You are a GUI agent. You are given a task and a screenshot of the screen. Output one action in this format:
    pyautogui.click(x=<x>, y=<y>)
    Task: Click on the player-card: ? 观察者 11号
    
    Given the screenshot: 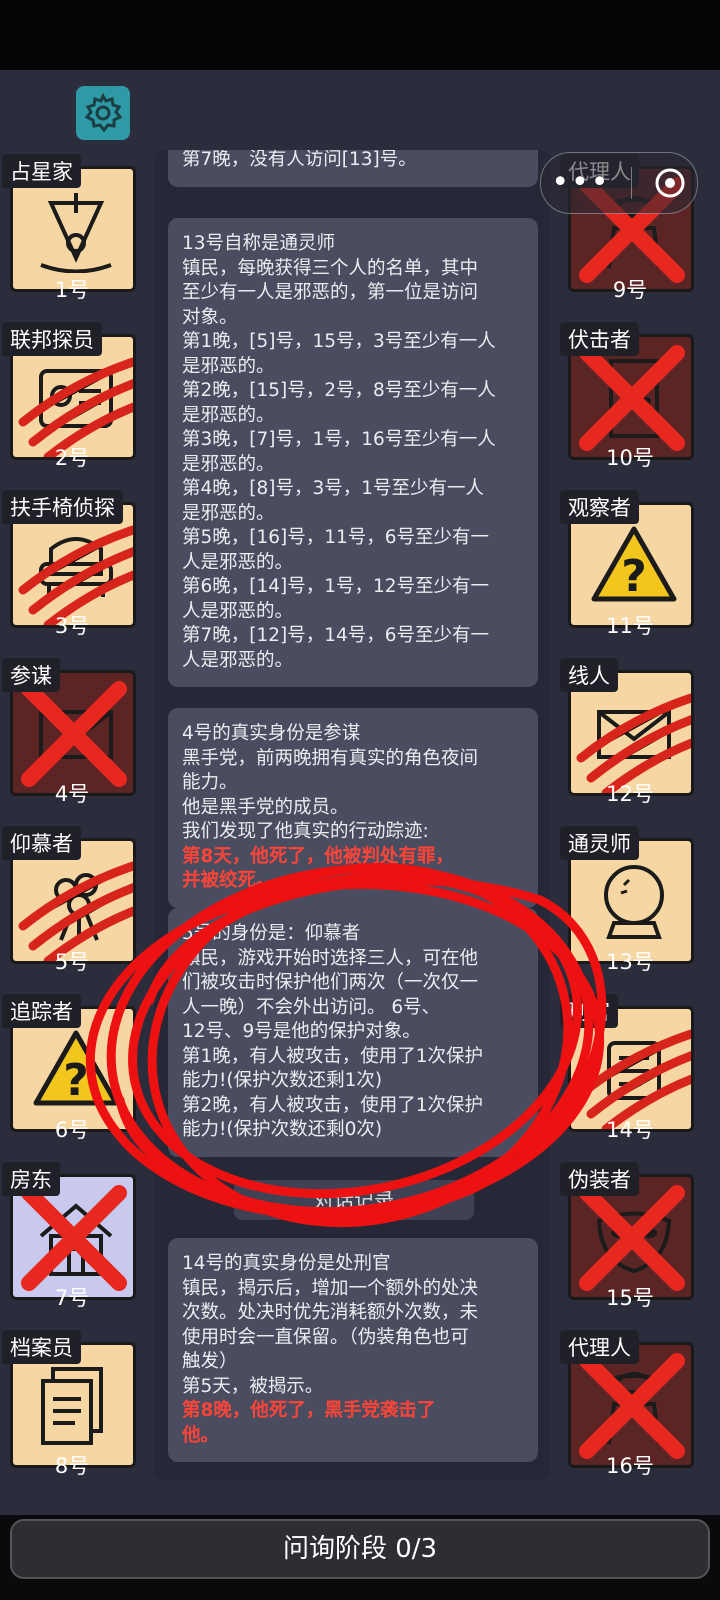 What is the action you would take?
    pyautogui.click(x=630, y=565)
    